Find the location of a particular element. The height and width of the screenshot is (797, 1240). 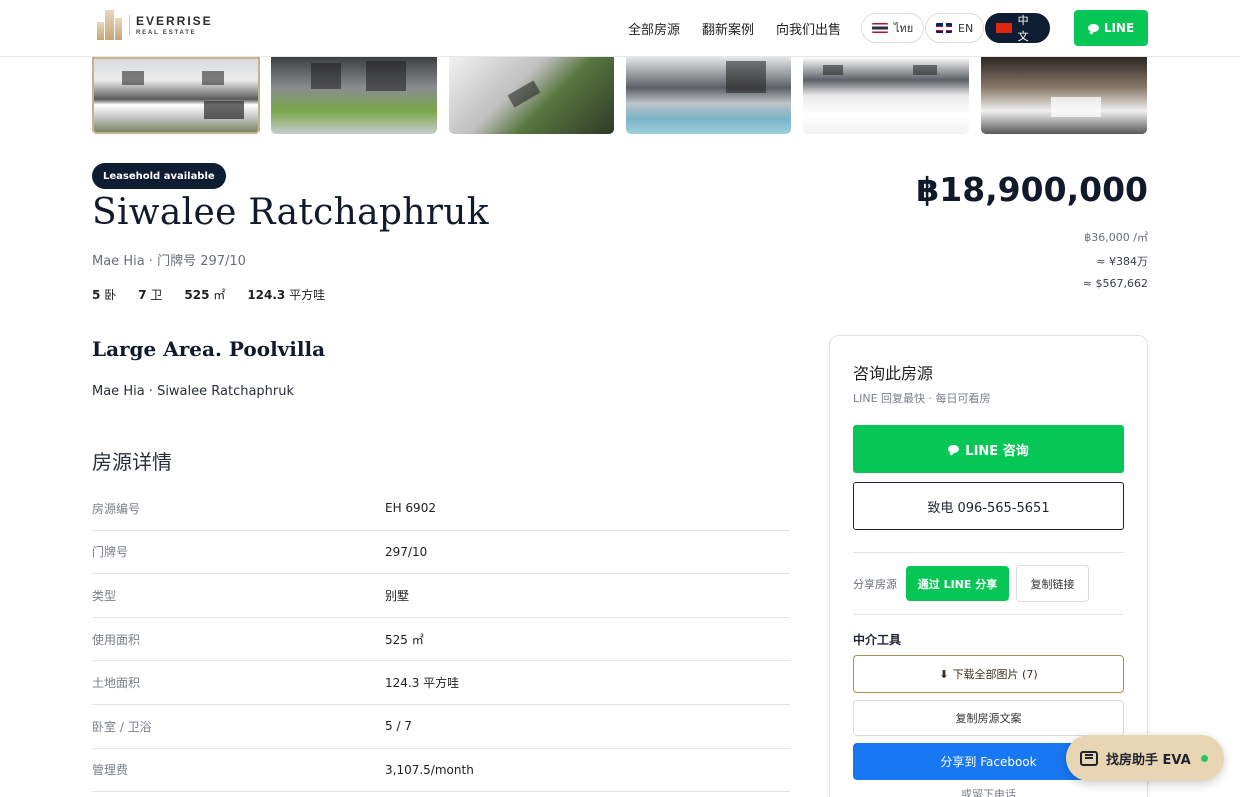

logo-brand: EVERRISE is located at coordinates (174, 20).